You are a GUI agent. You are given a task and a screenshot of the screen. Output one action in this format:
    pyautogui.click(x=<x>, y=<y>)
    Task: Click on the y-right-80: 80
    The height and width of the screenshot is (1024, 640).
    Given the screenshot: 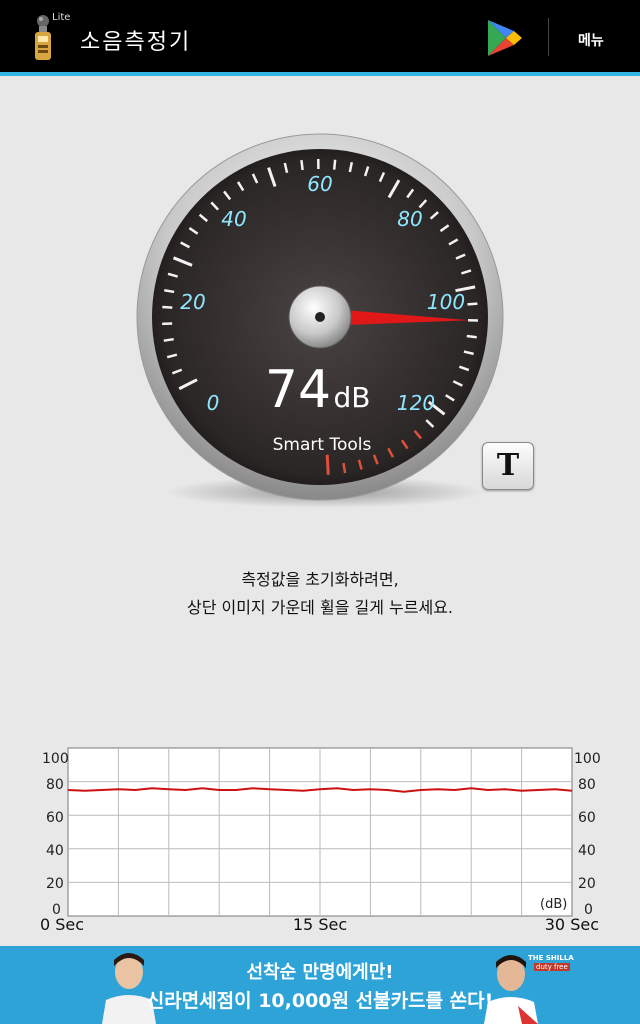 What is the action you would take?
    pyautogui.click(x=587, y=785)
    